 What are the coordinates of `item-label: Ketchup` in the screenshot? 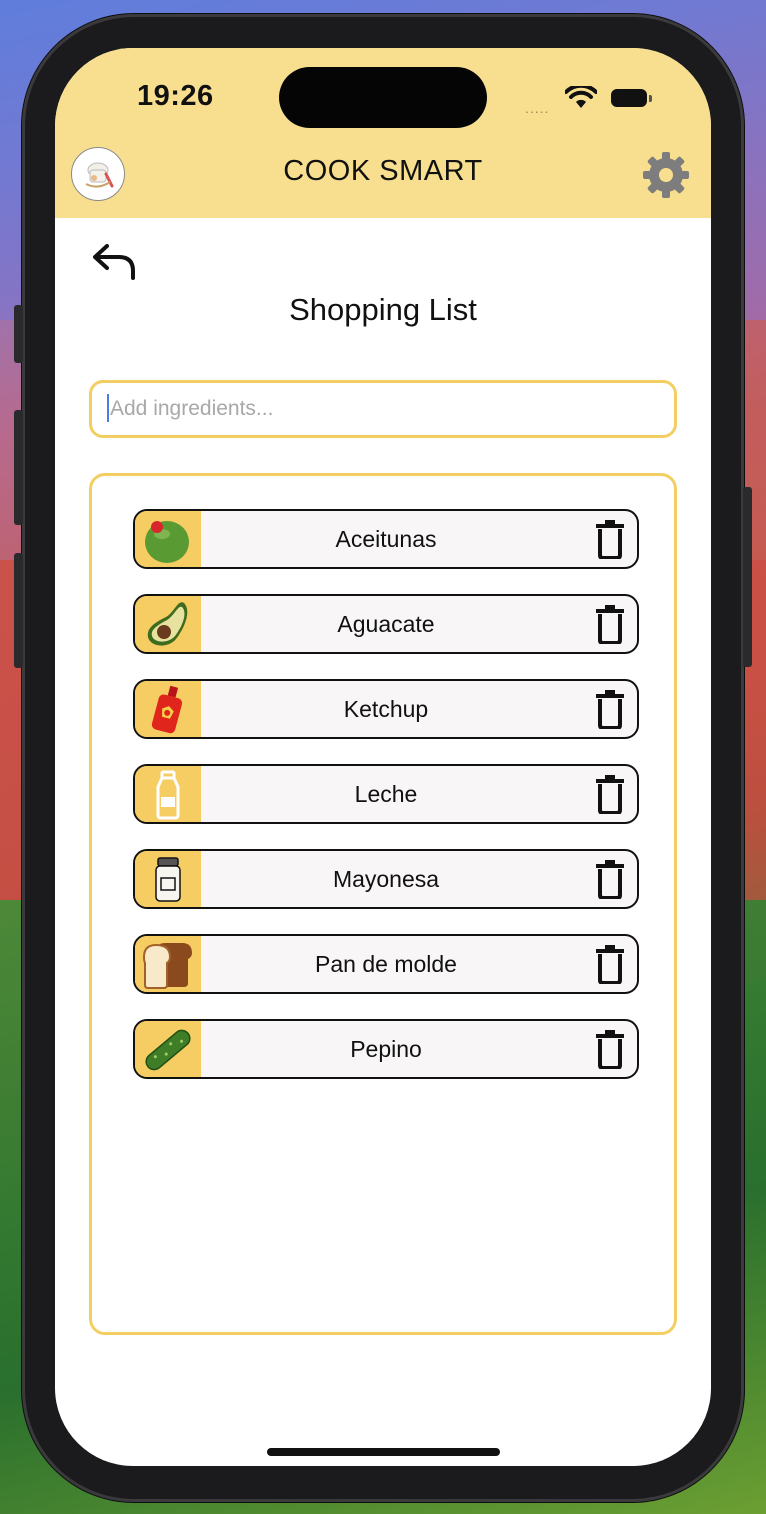 It's located at (386, 708).